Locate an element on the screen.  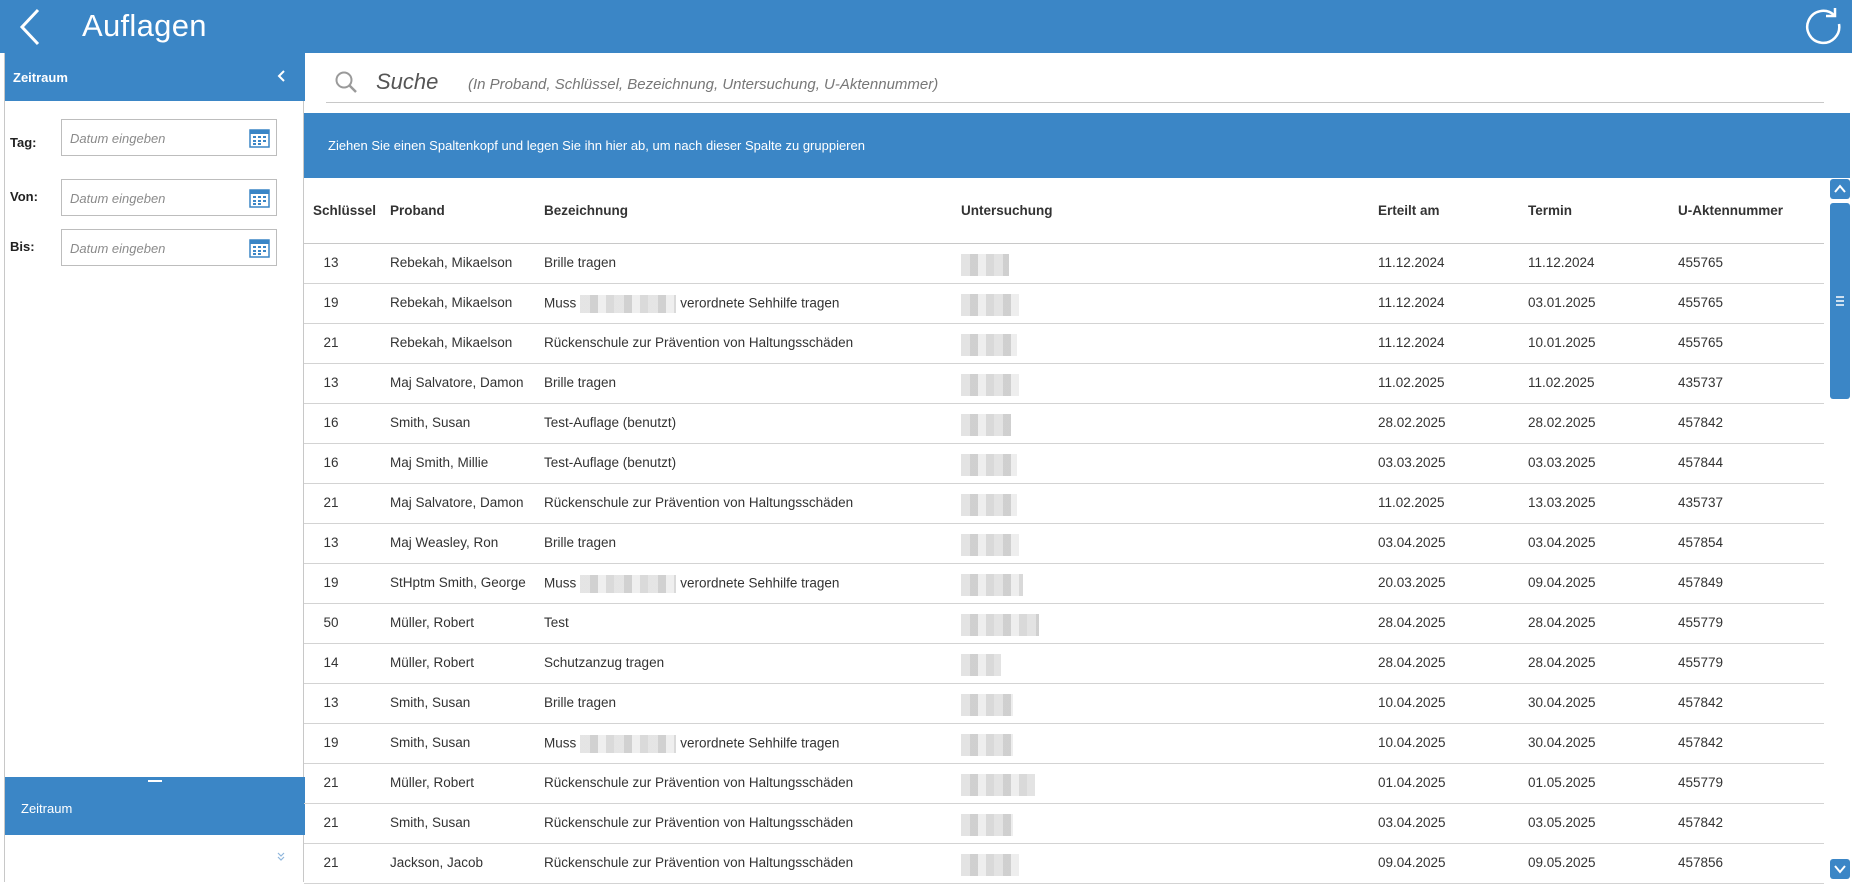
zeitraum-bottom-panel: Zeitraum is located at coordinates (155, 806).